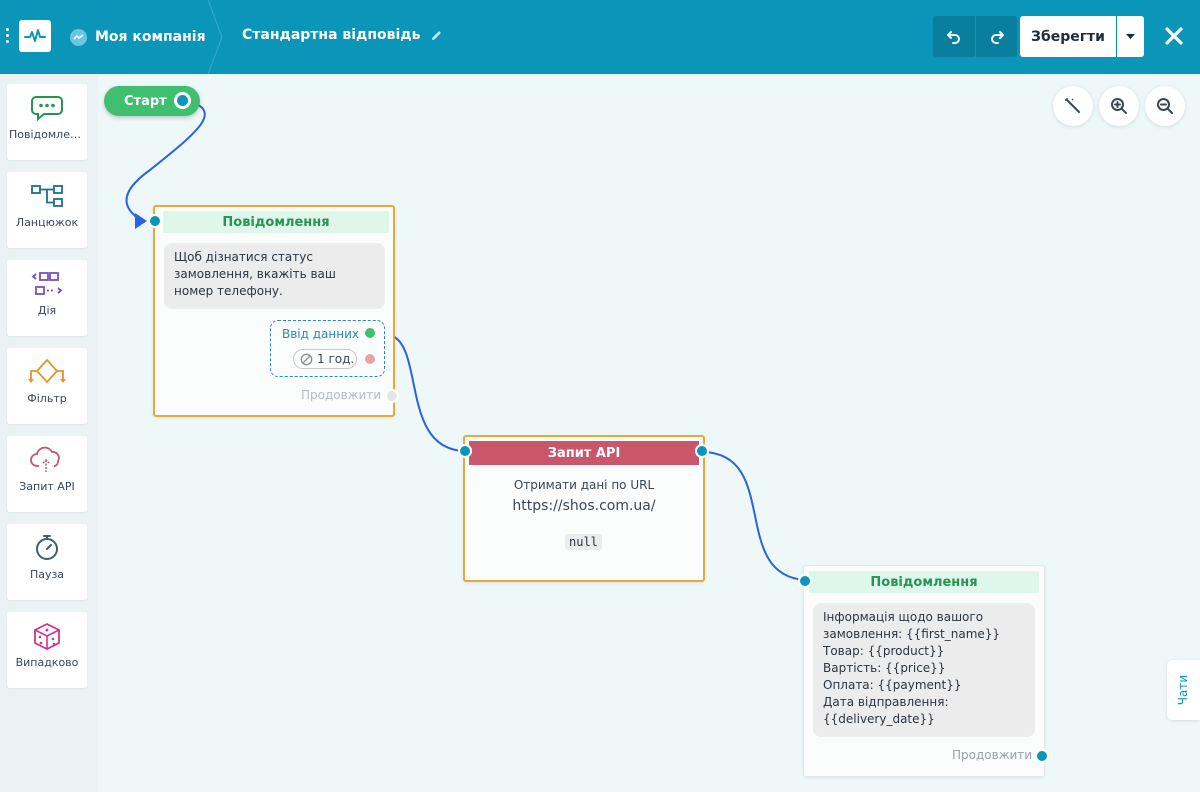  I want to click on message-line: Оплата: {{payment}}, so click(892, 685).